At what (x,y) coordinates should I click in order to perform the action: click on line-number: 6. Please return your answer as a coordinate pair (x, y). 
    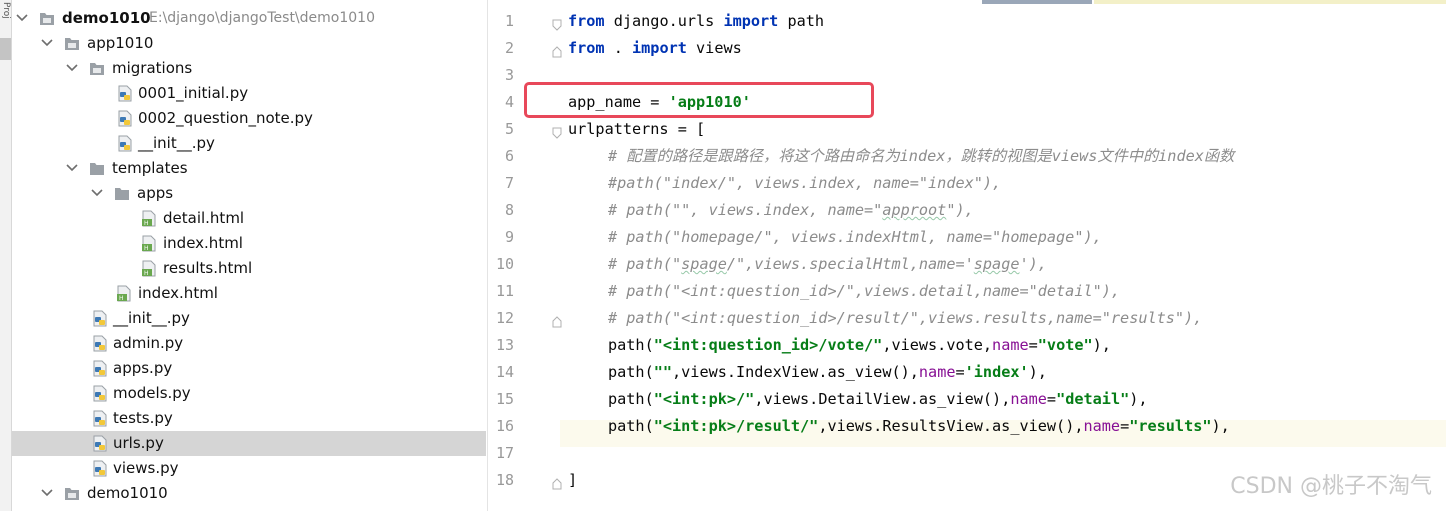
    Looking at the image, I should click on (509, 156).